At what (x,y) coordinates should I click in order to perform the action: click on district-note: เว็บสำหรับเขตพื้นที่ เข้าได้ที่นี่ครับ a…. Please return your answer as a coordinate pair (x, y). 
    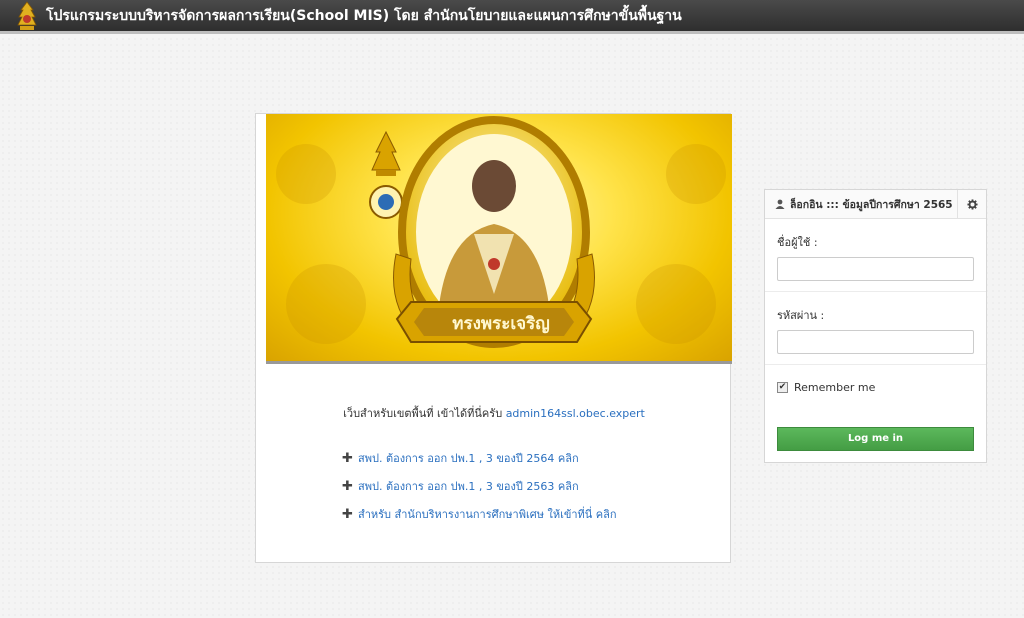
    Looking at the image, I should click on (494, 413).